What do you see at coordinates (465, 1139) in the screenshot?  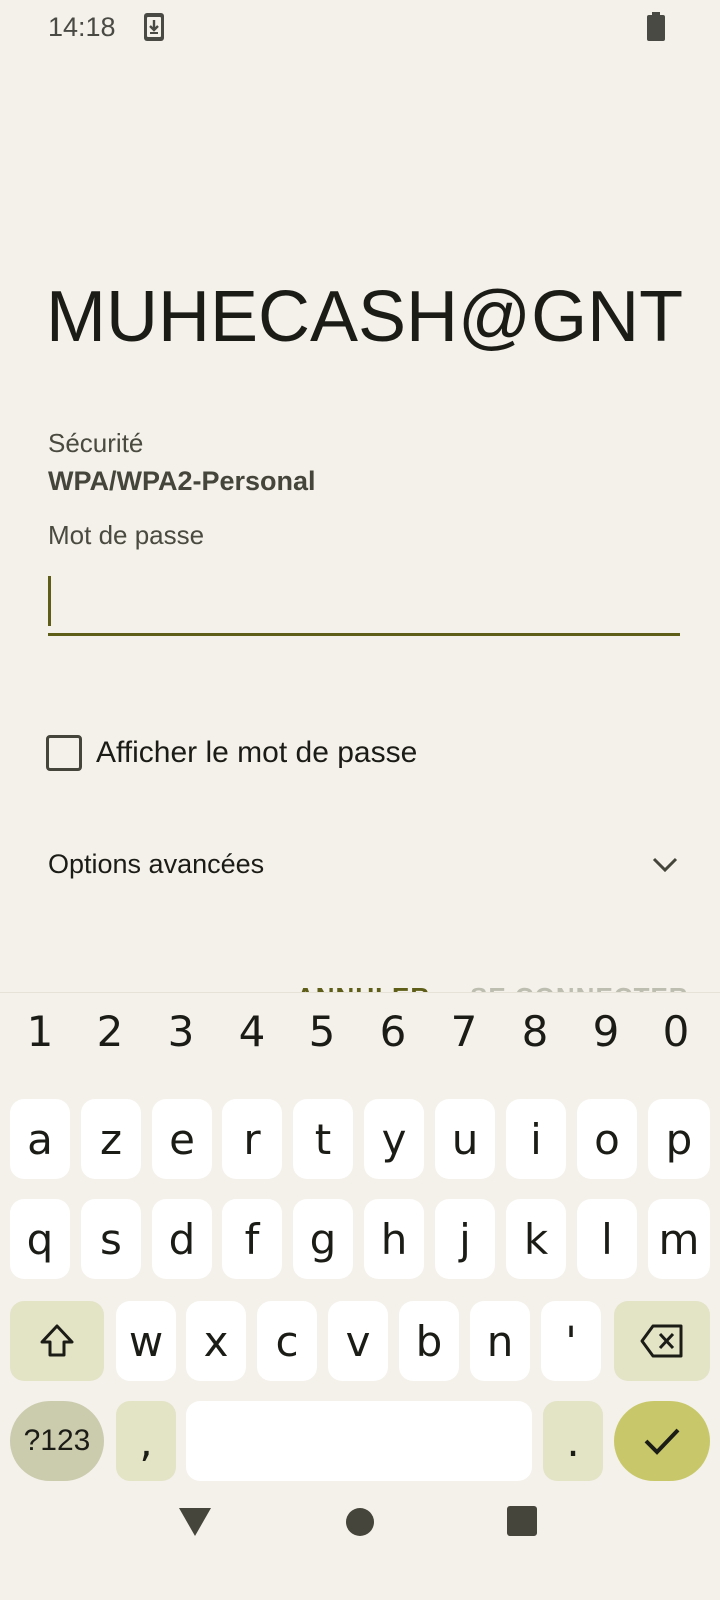 I see `key-u: u` at bounding box center [465, 1139].